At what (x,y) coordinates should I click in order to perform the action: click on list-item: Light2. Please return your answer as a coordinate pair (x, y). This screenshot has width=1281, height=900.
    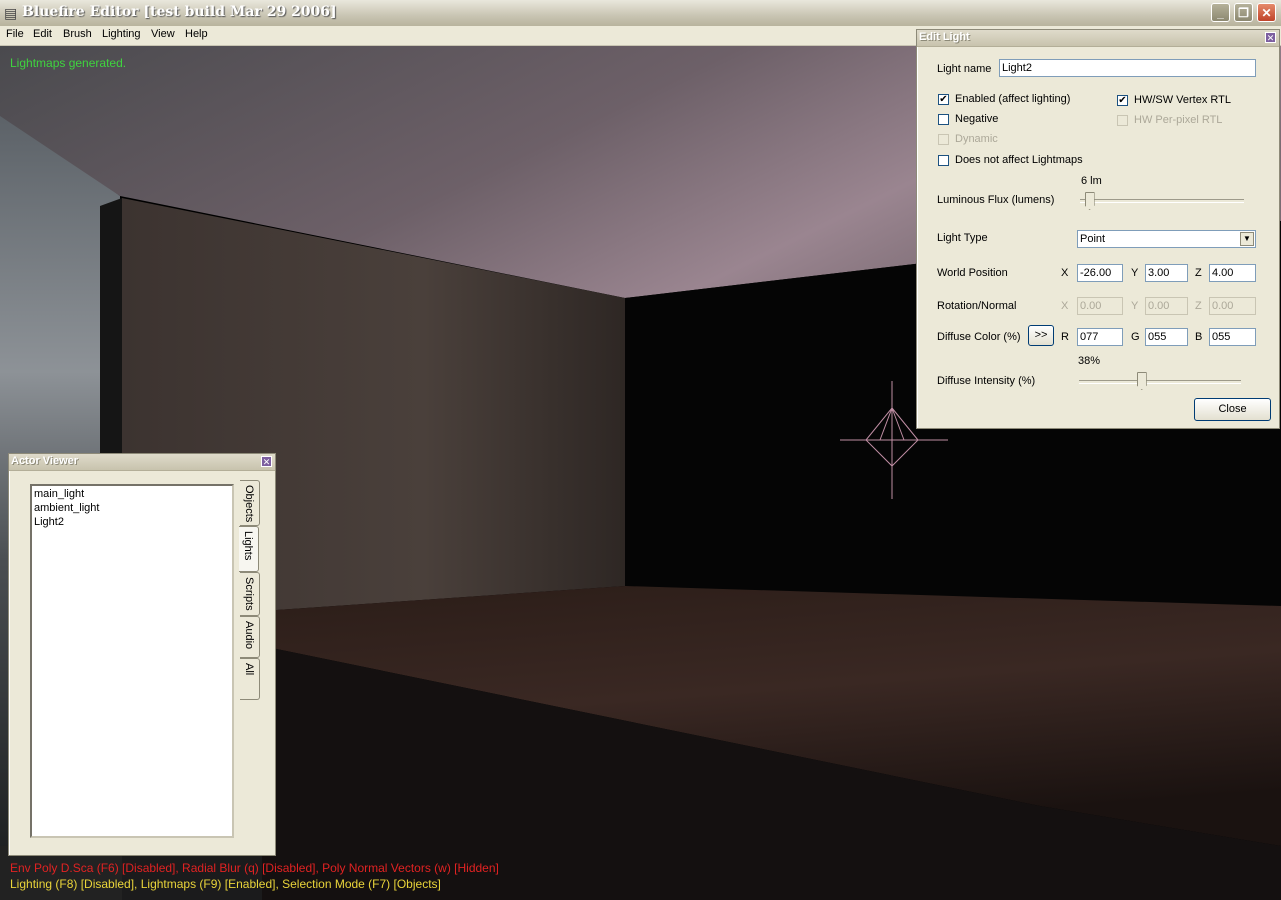
    Looking at the image, I should click on (49, 522).